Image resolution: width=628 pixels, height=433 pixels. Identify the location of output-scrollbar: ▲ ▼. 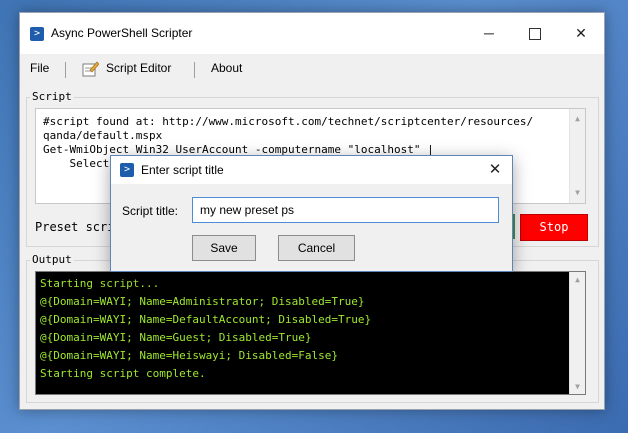
(577, 333).